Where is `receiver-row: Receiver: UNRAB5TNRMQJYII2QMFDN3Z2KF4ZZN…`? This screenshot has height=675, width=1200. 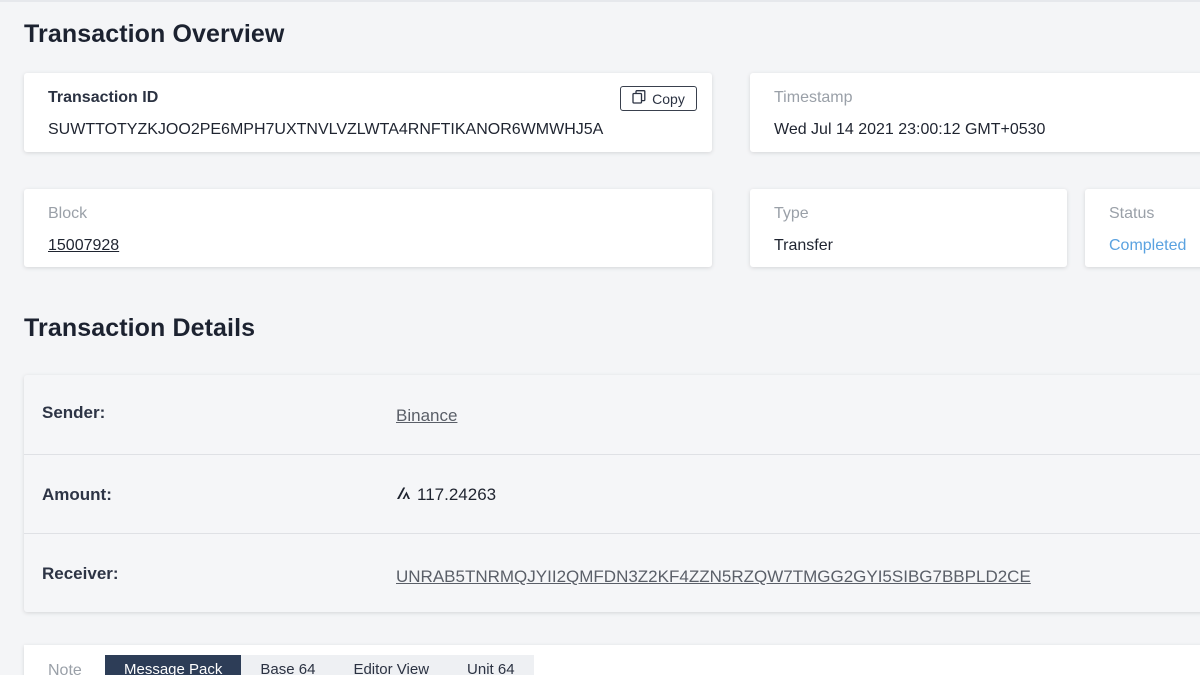 receiver-row: Receiver: UNRAB5TNRMQJYII2QMFDN3Z2KF4ZZN… is located at coordinates (612, 572).